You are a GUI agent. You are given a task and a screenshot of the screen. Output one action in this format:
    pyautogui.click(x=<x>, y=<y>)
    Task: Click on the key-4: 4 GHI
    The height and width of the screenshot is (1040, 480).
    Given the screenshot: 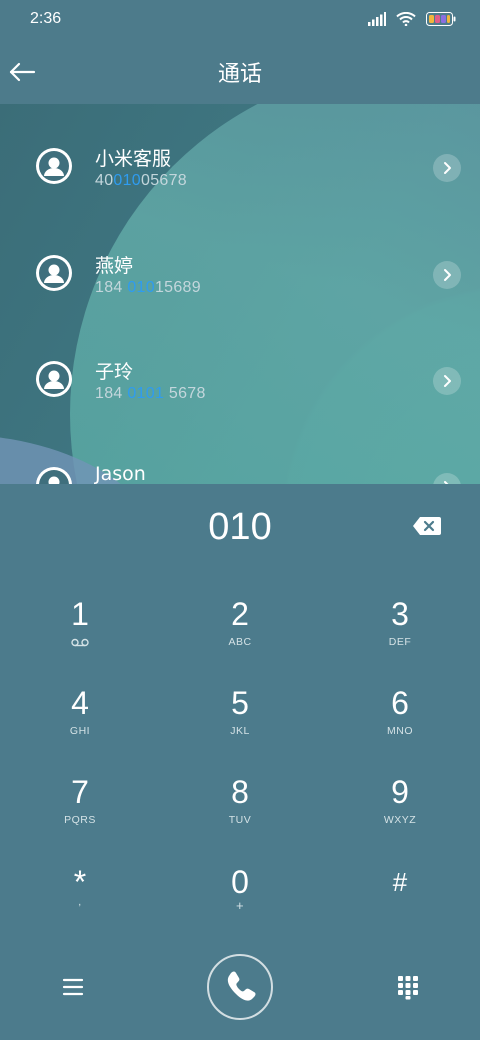 What is the action you would take?
    pyautogui.click(x=80, y=725)
    